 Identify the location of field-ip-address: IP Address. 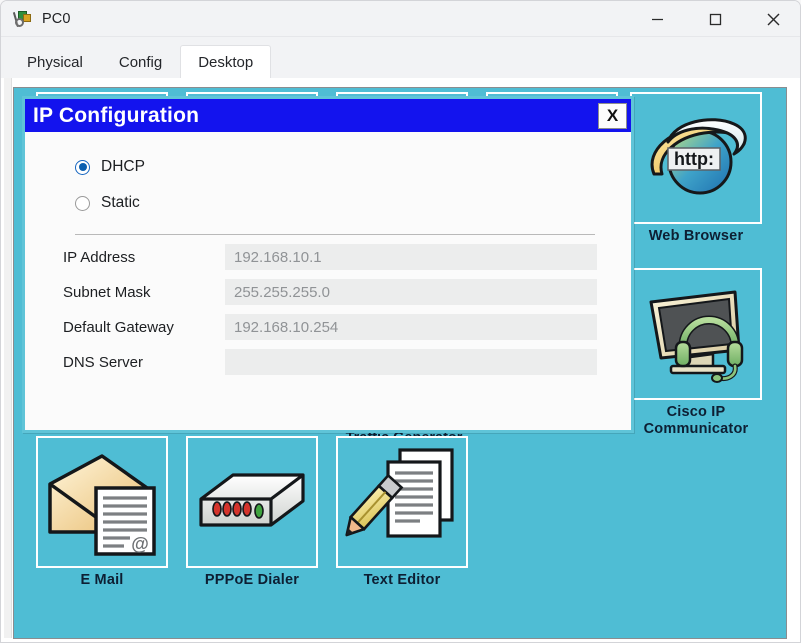
(328, 257).